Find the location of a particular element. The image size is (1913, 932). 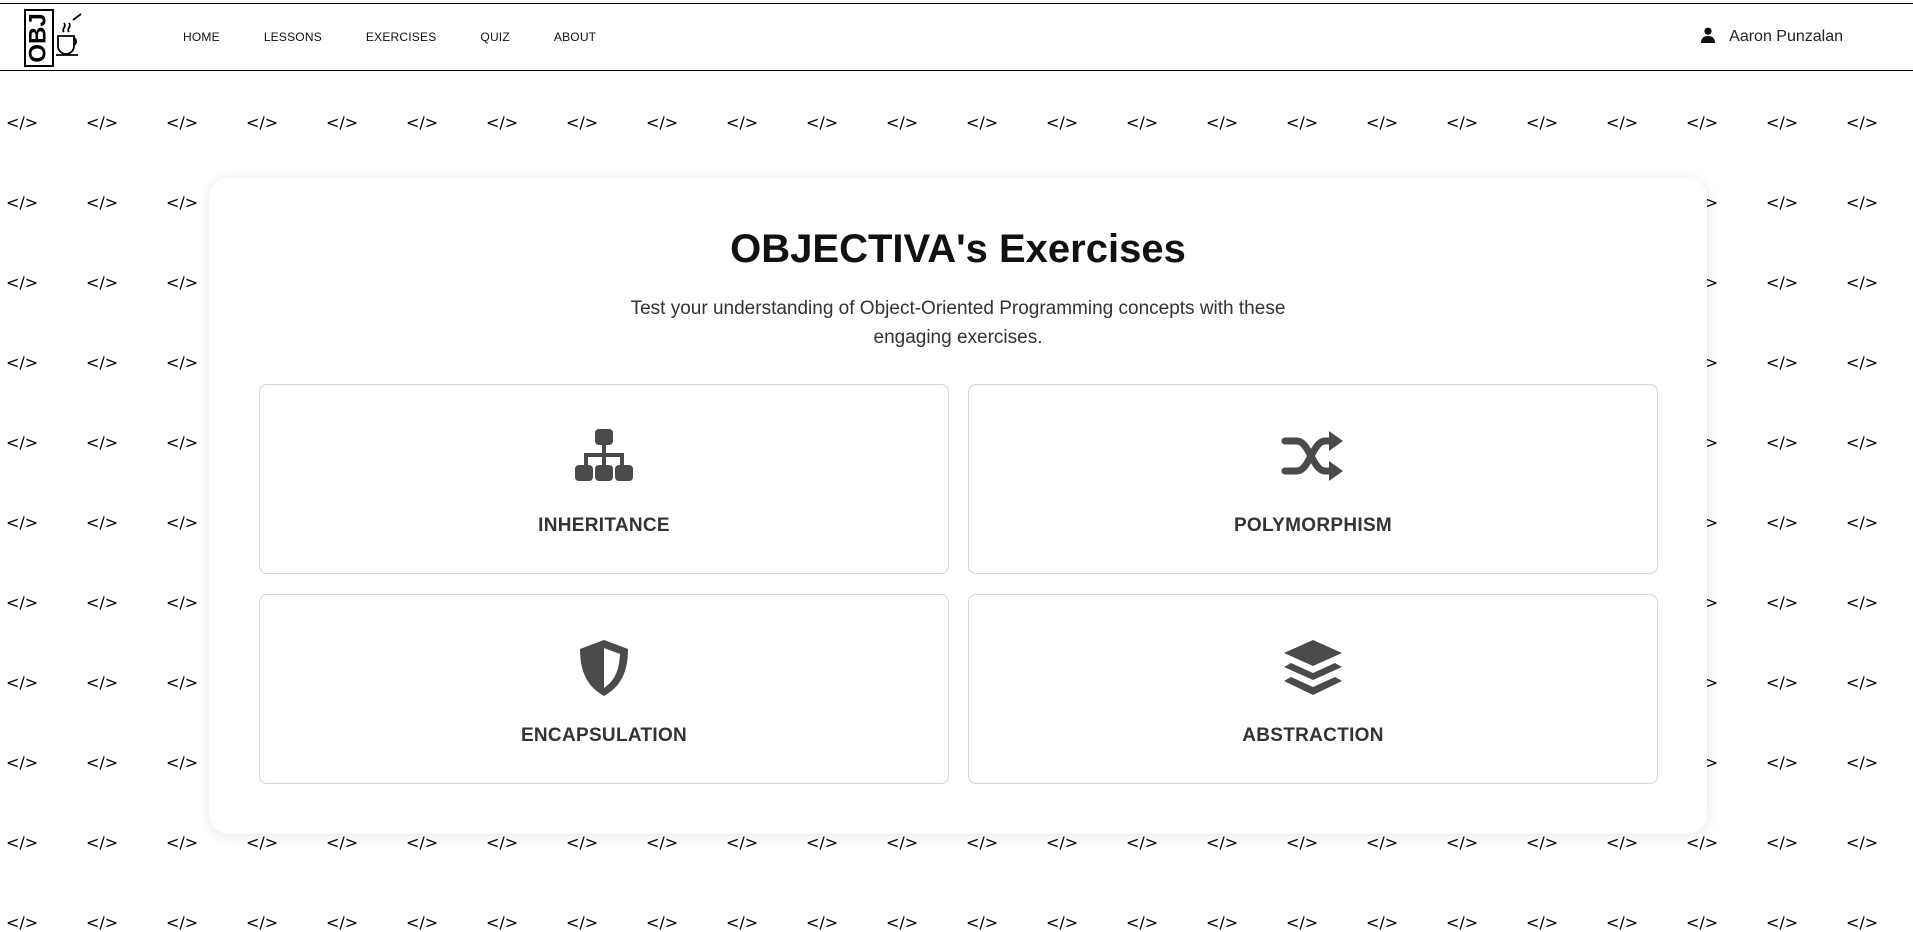

navbar: OBJ HOME LESSONS EXERCISES QUIZ ABOUT Aa is located at coordinates (956, 37).